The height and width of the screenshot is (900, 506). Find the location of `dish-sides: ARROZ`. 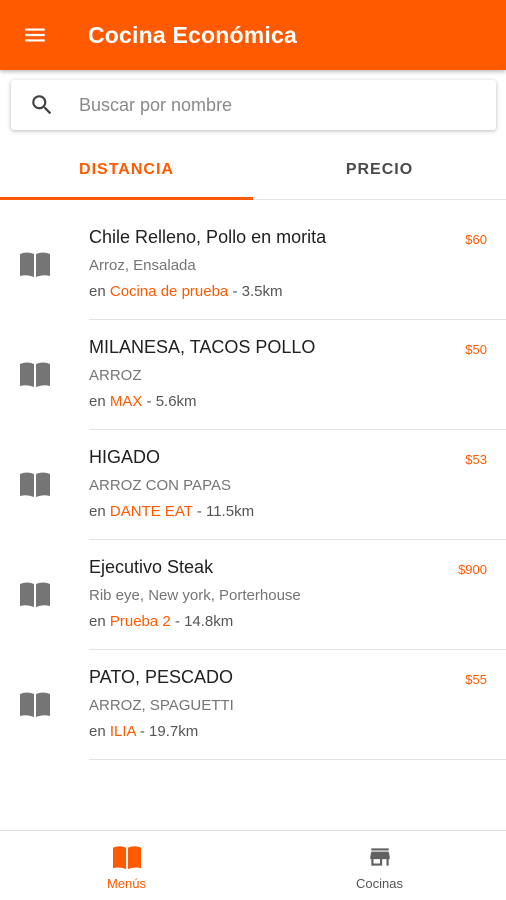

dish-sides: ARROZ is located at coordinates (115, 375).